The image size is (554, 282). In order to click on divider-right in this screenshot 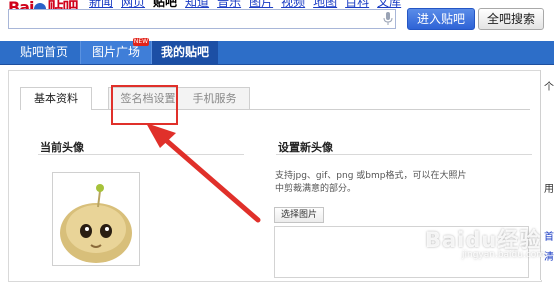, I will do `click(404, 154)`.